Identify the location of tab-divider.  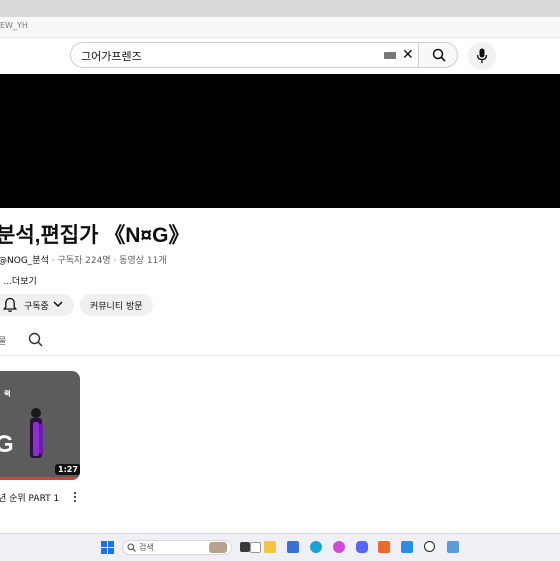
(280, 355).